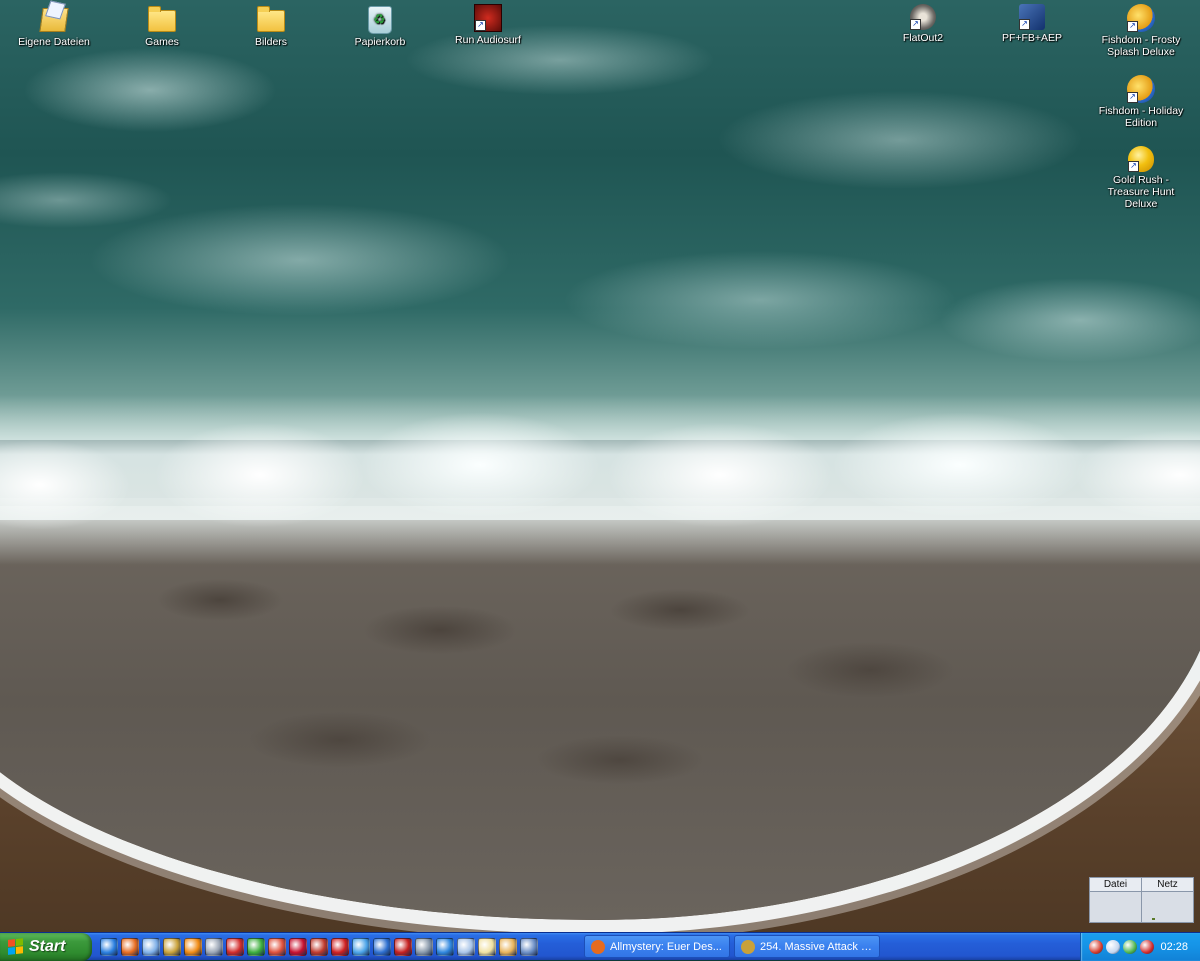 The height and width of the screenshot is (961, 1200). Describe the element at coordinates (54, 20) in the screenshot. I see `my-documents-icon` at that location.